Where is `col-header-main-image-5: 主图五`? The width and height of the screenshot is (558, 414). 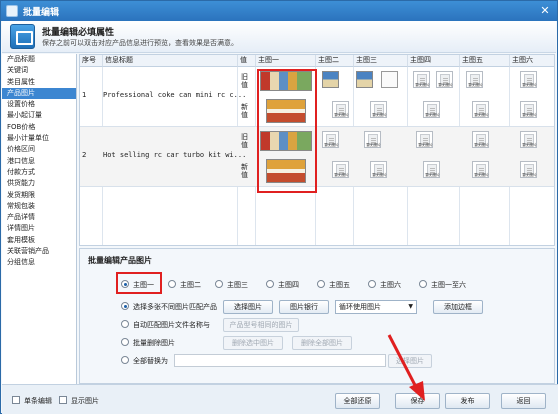
col-header-main-image-5: 主图五 is located at coordinates (485, 61).